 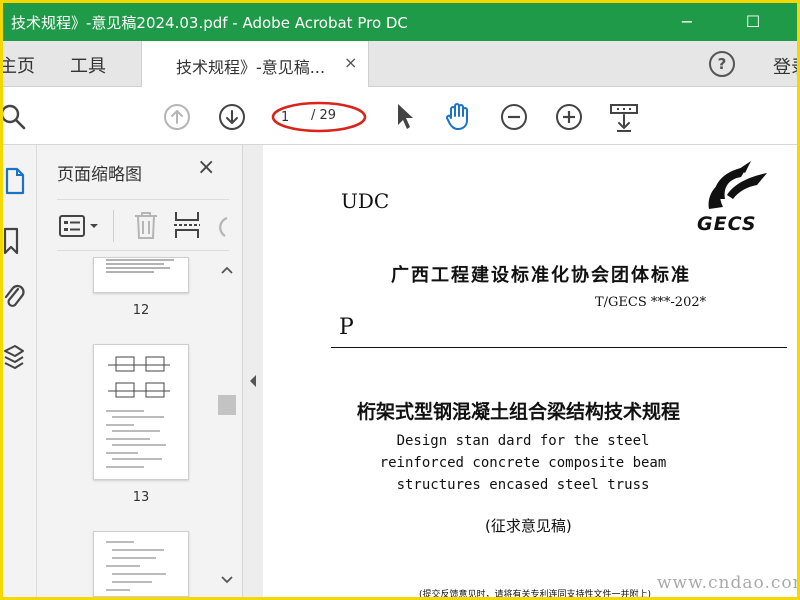 What do you see at coordinates (187, 225) in the screenshot?
I see `insert-page-icon` at bounding box center [187, 225].